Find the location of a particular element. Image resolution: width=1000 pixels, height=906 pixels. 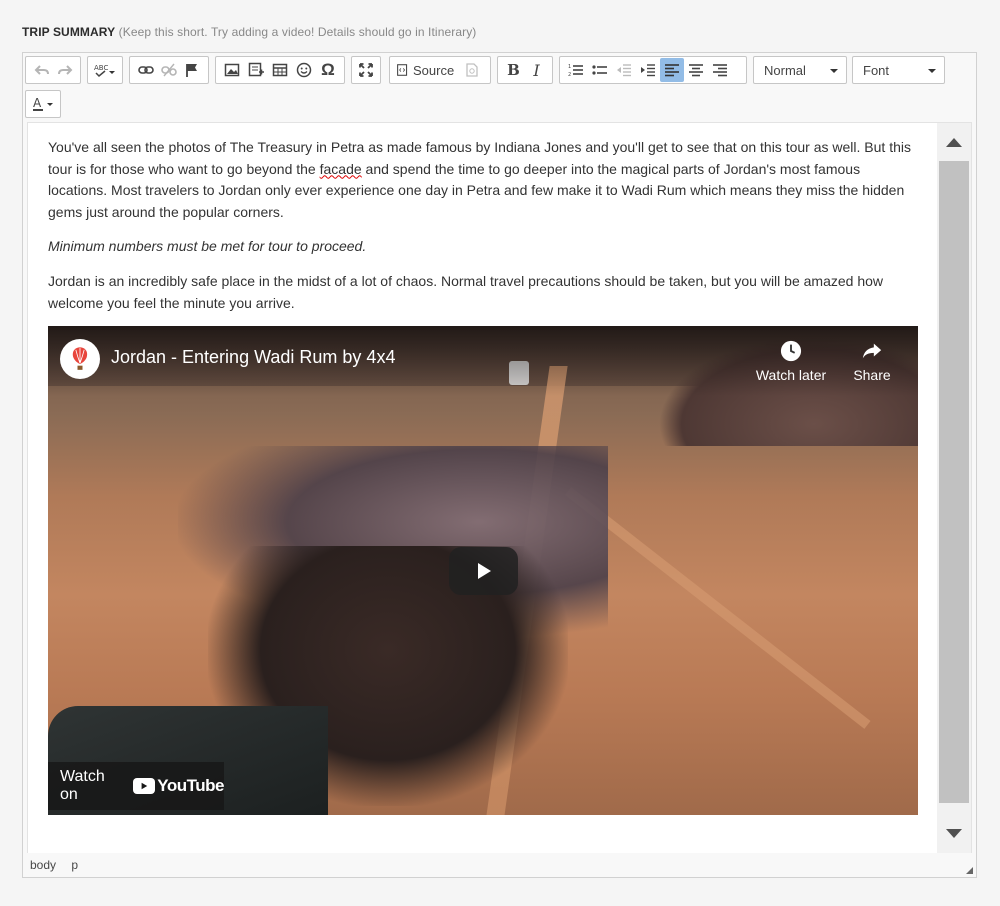

link-icon is located at coordinates (145, 70).